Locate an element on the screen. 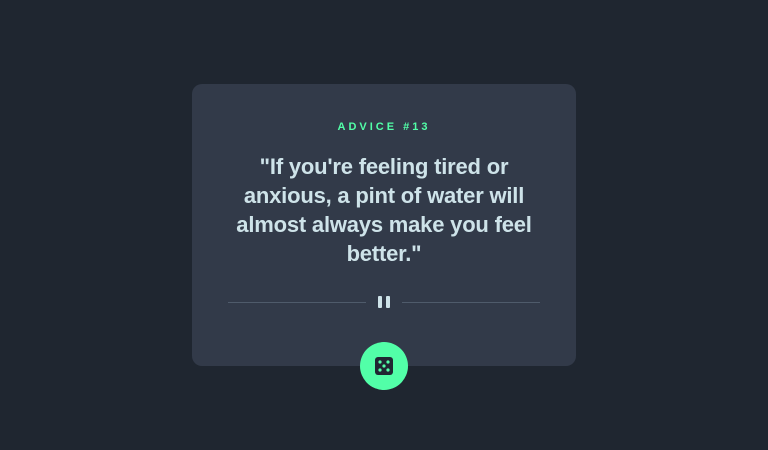 The image size is (768, 450). dice-icon is located at coordinates (384, 366).